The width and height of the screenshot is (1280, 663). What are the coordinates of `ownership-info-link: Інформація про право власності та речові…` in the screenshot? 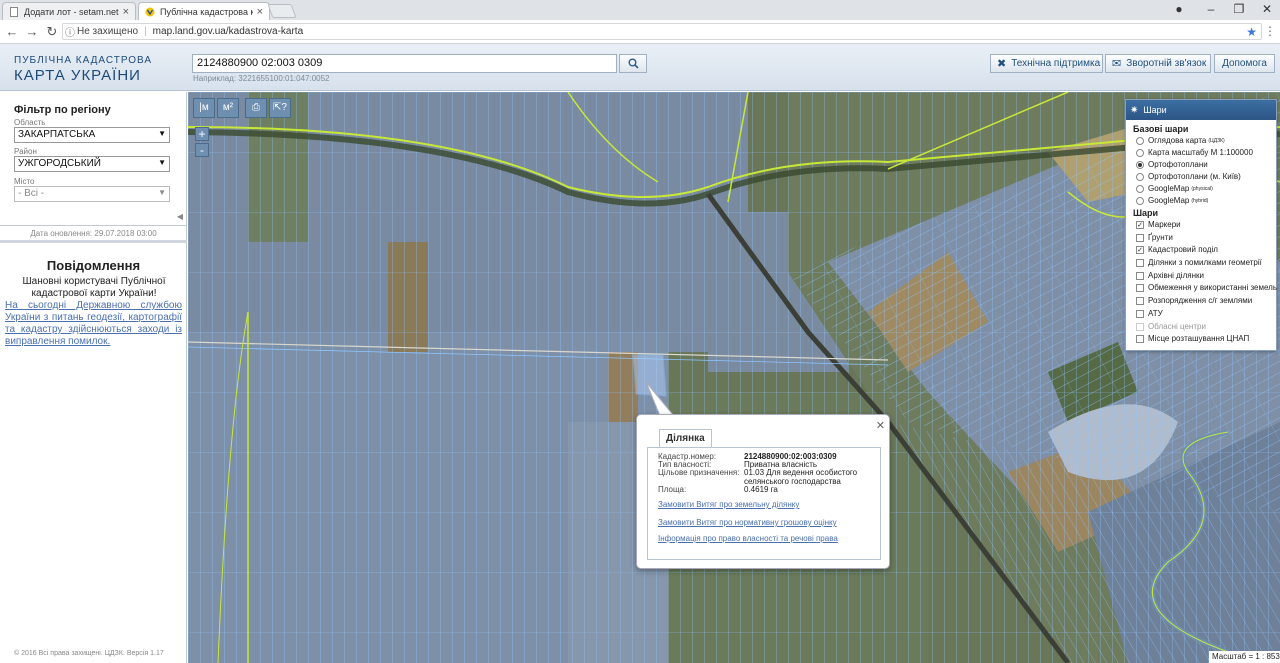 It's located at (748, 538).